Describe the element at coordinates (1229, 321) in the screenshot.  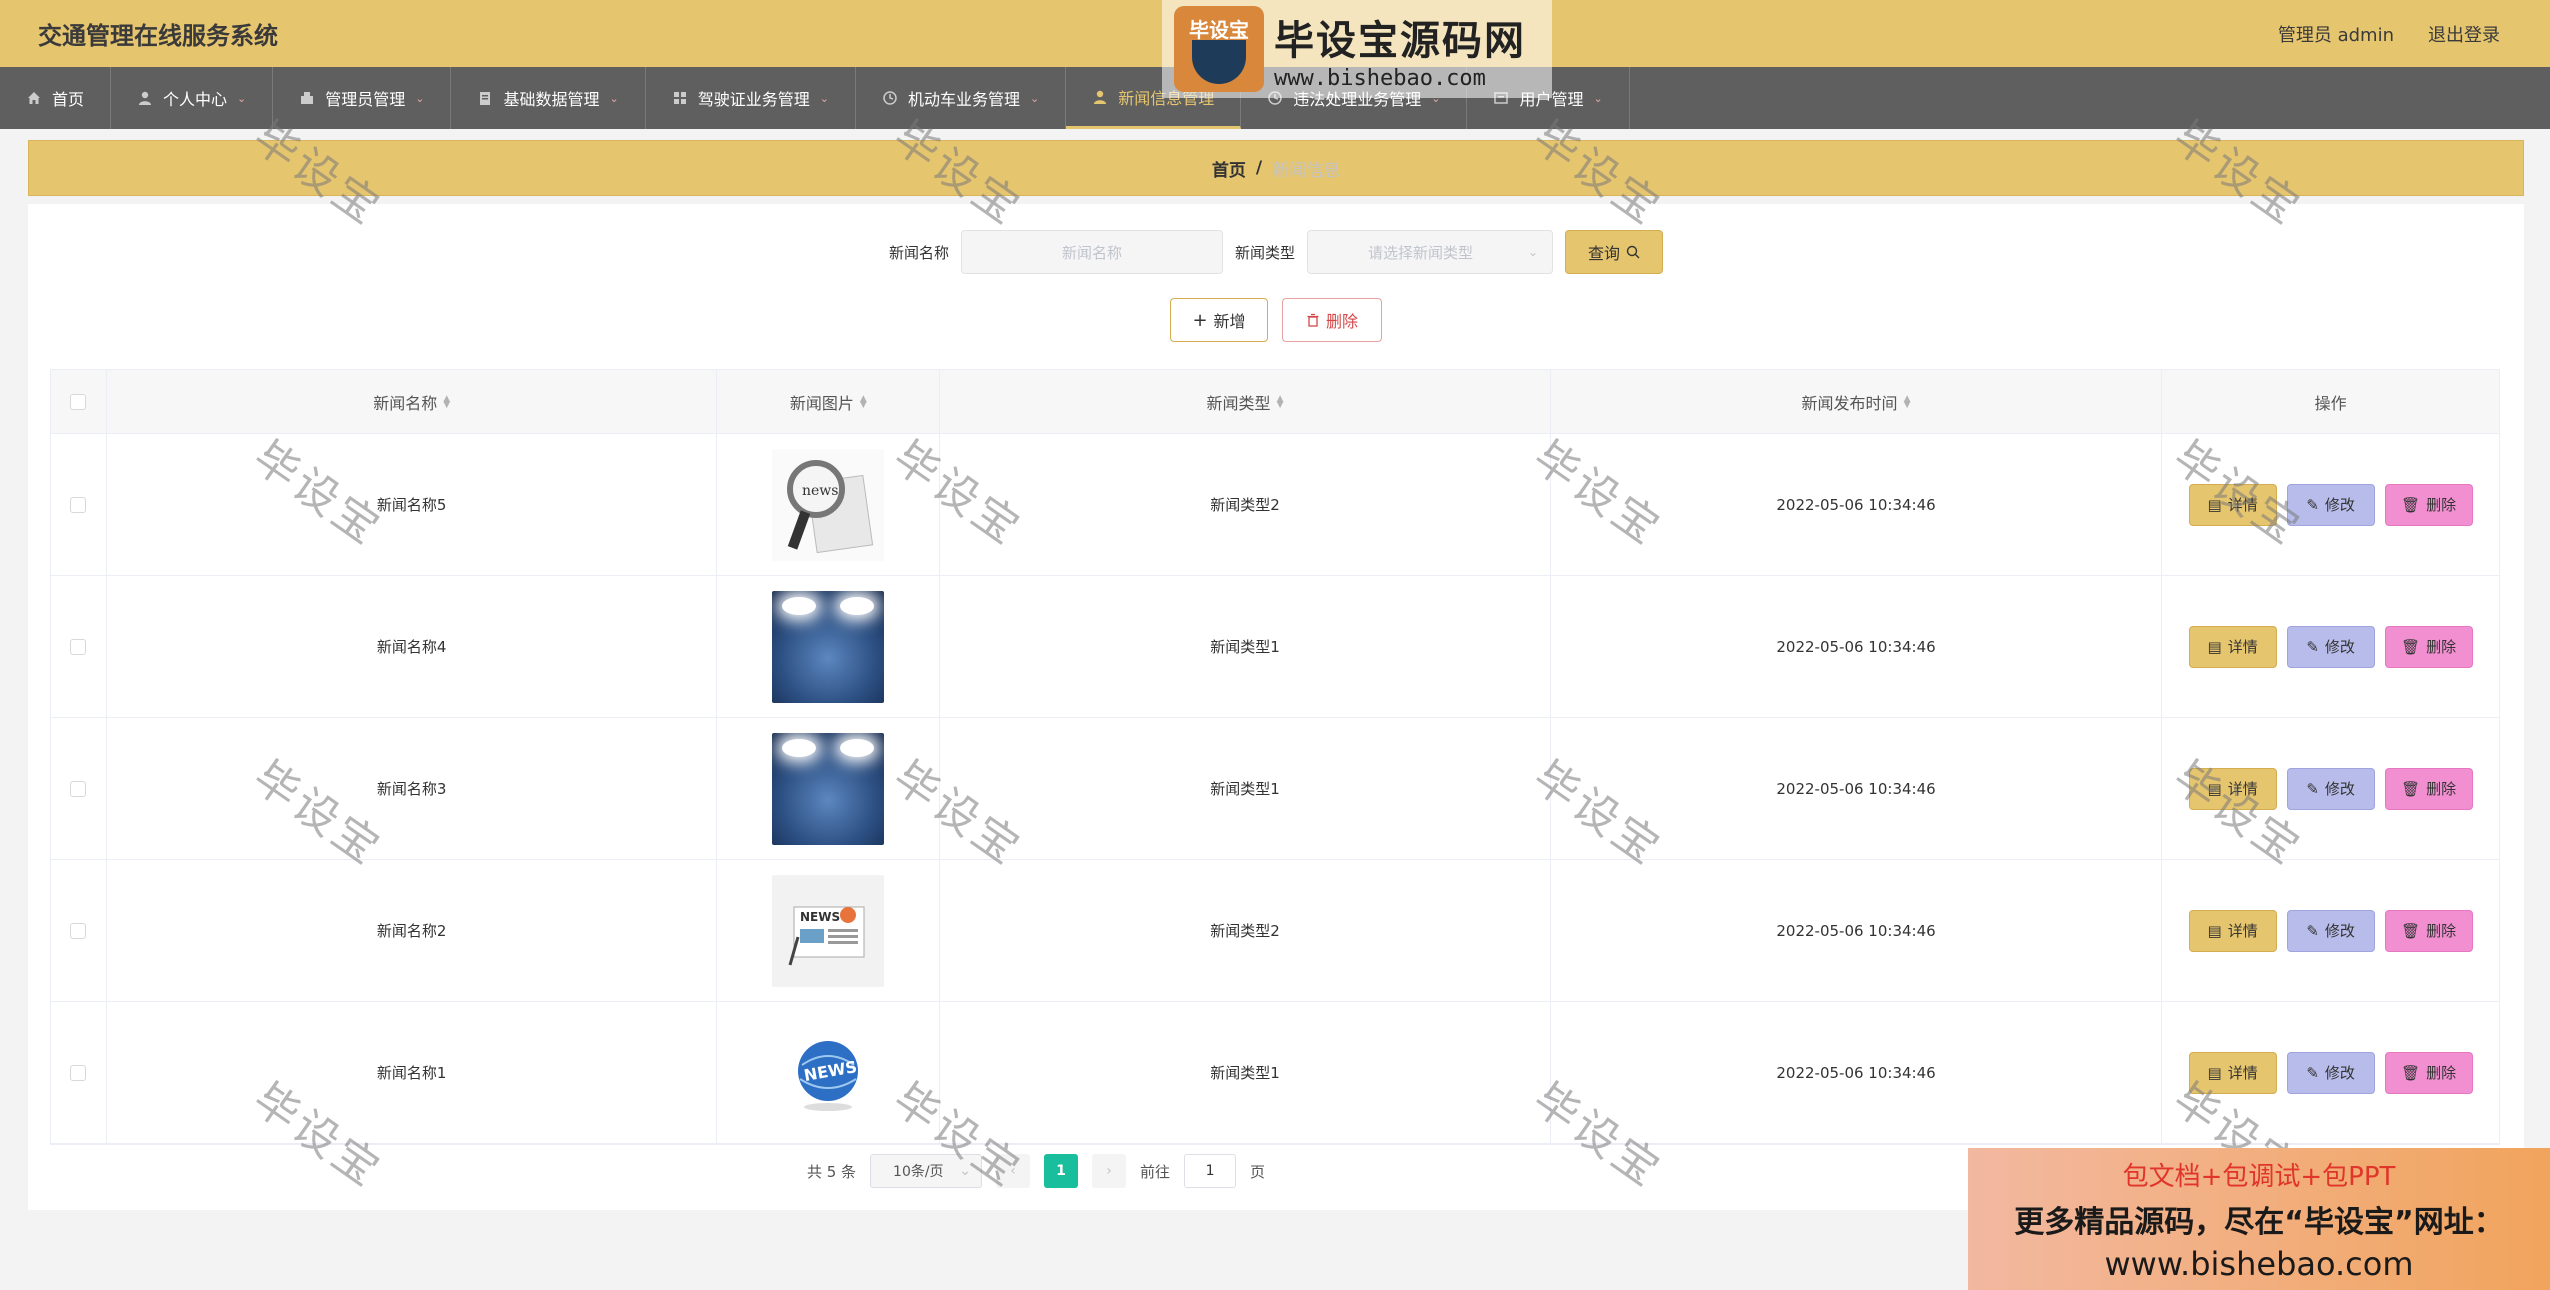
I see `add-label: 新增` at that location.